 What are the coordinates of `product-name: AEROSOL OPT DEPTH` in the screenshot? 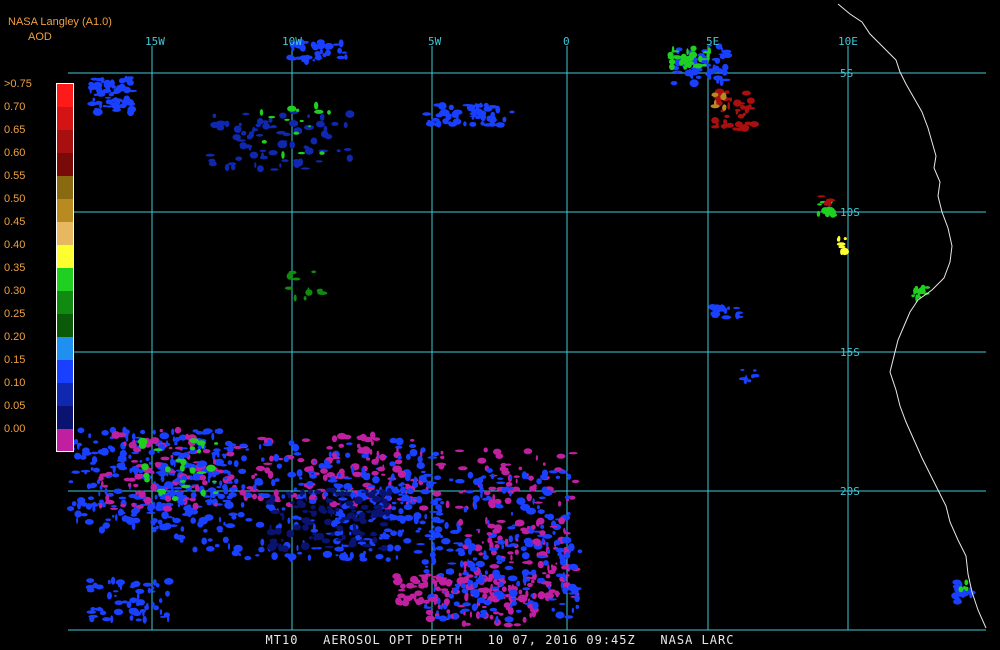 It's located at (393, 640).